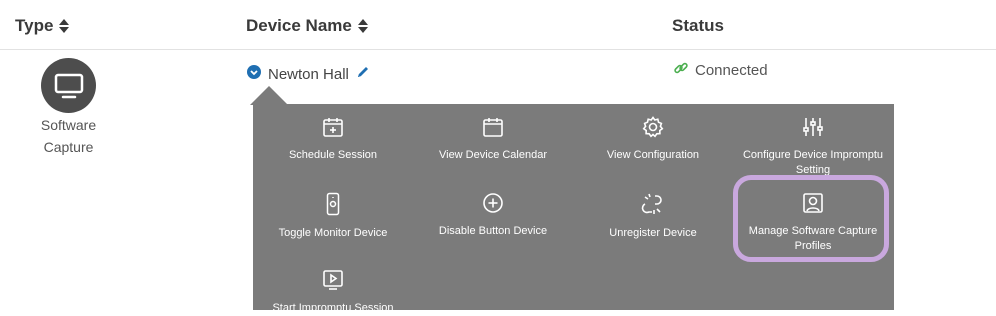 Image resolution: width=996 pixels, height=316 pixels. I want to click on menu-item-start-impromptu-session: Start Impromptu Session, so click(333, 292).